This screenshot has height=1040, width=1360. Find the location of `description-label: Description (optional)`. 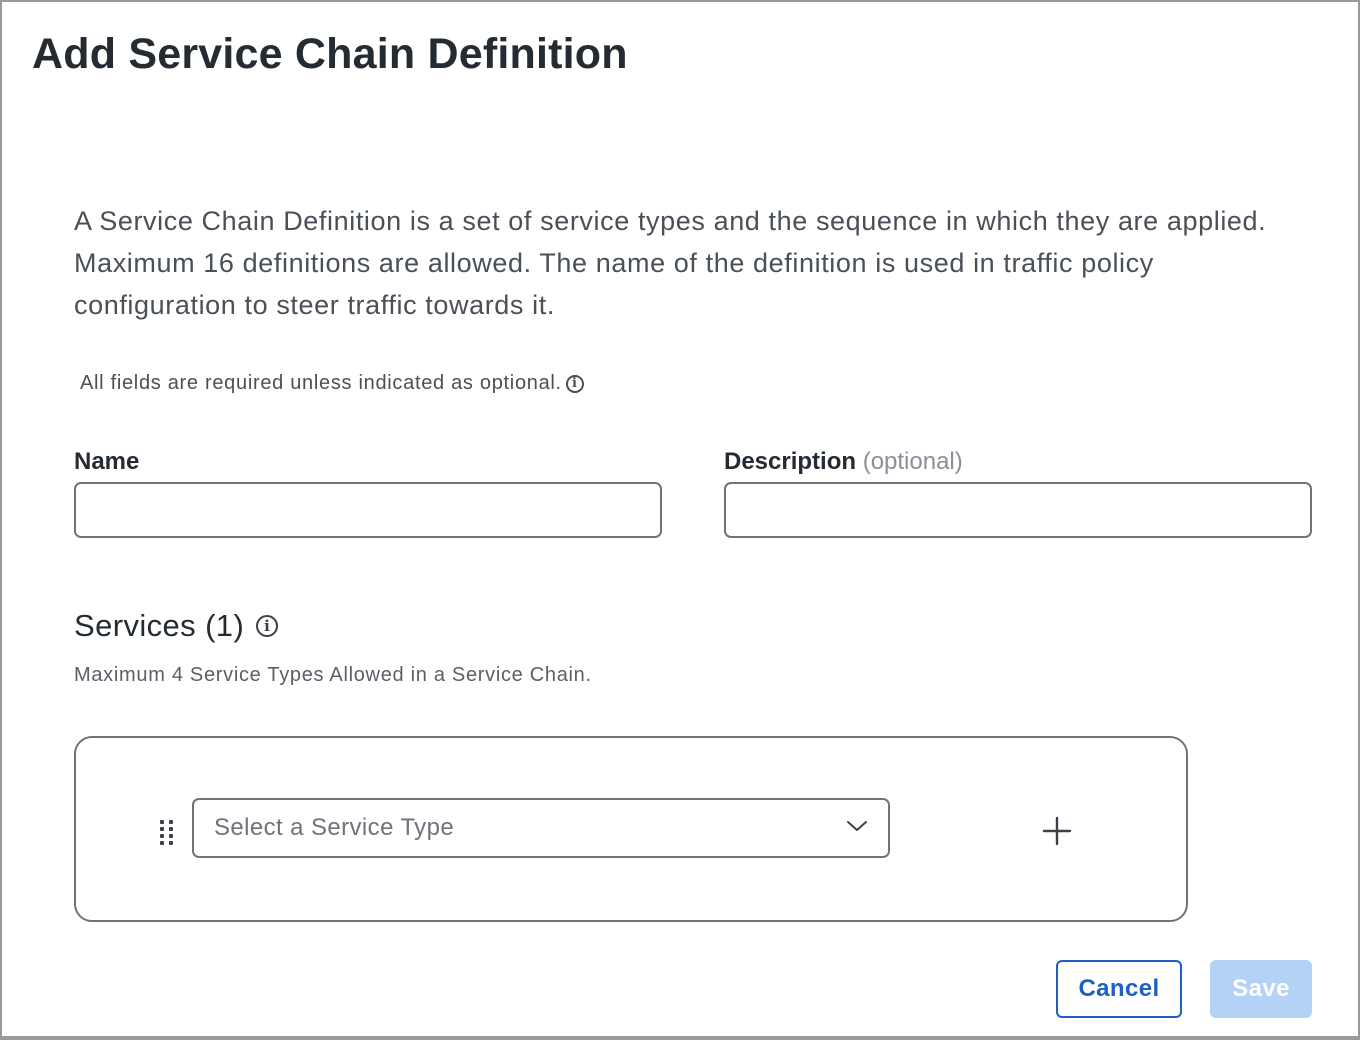

description-label: Description (optional) is located at coordinates (843, 462).